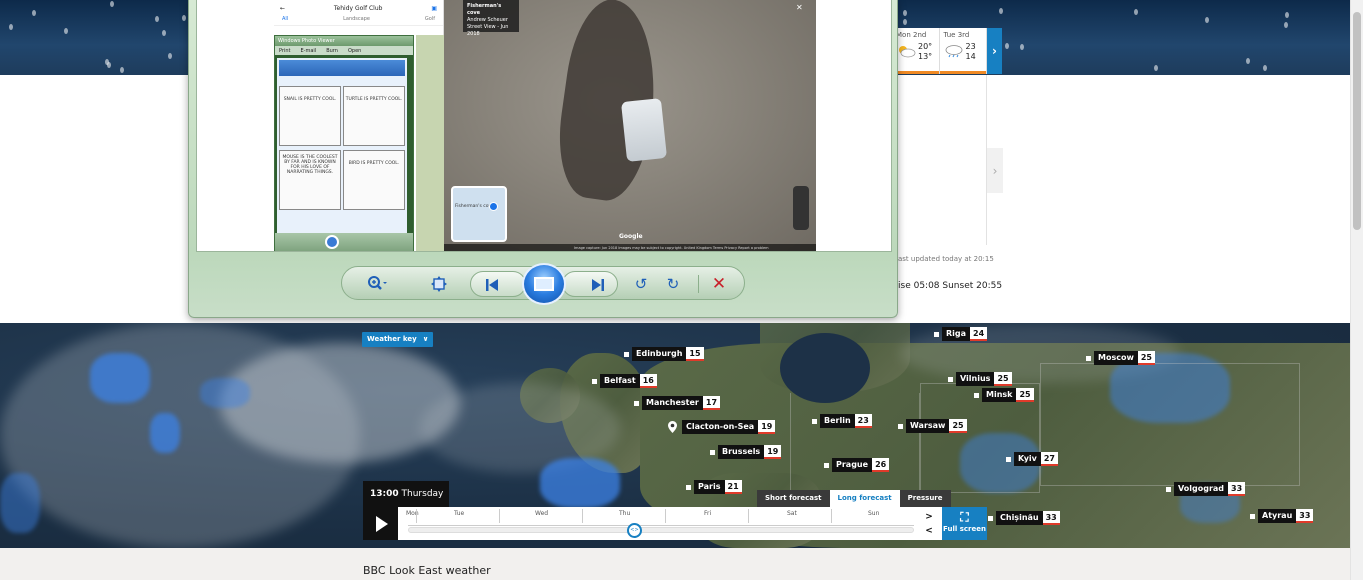 This screenshot has height=580, width=1363. Describe the element at coordinates (377, 284) in the screenshot. I see `zoom-icon` at that location.